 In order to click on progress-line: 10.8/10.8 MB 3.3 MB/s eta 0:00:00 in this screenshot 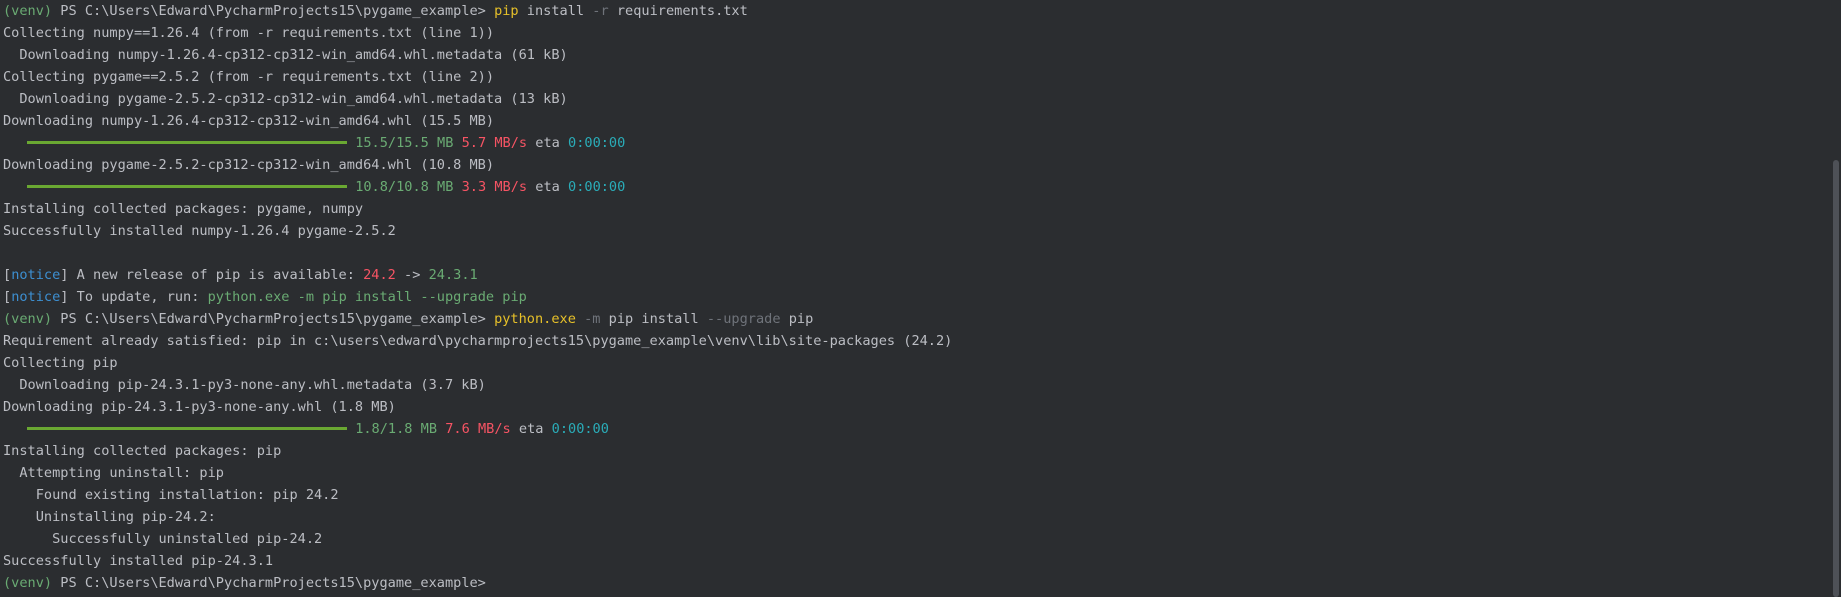, I will do `click(922, 187)`.